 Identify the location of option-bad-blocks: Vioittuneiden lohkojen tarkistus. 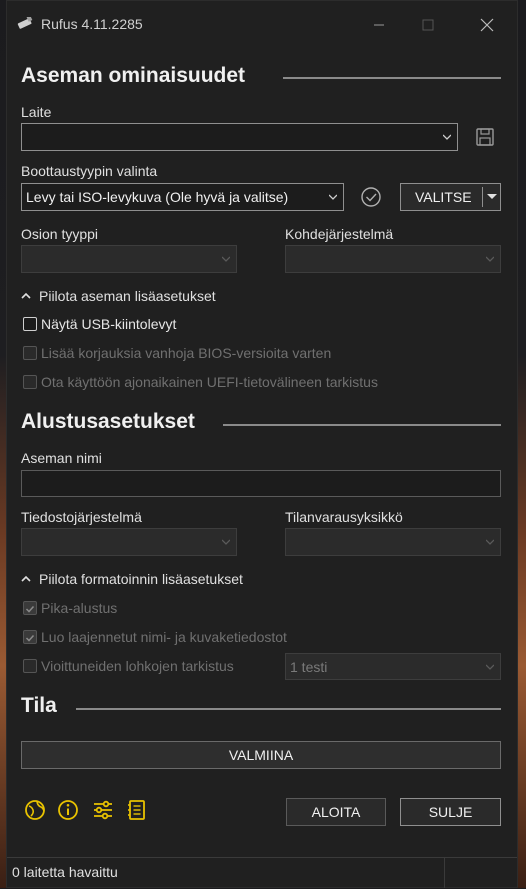
(128, 666).